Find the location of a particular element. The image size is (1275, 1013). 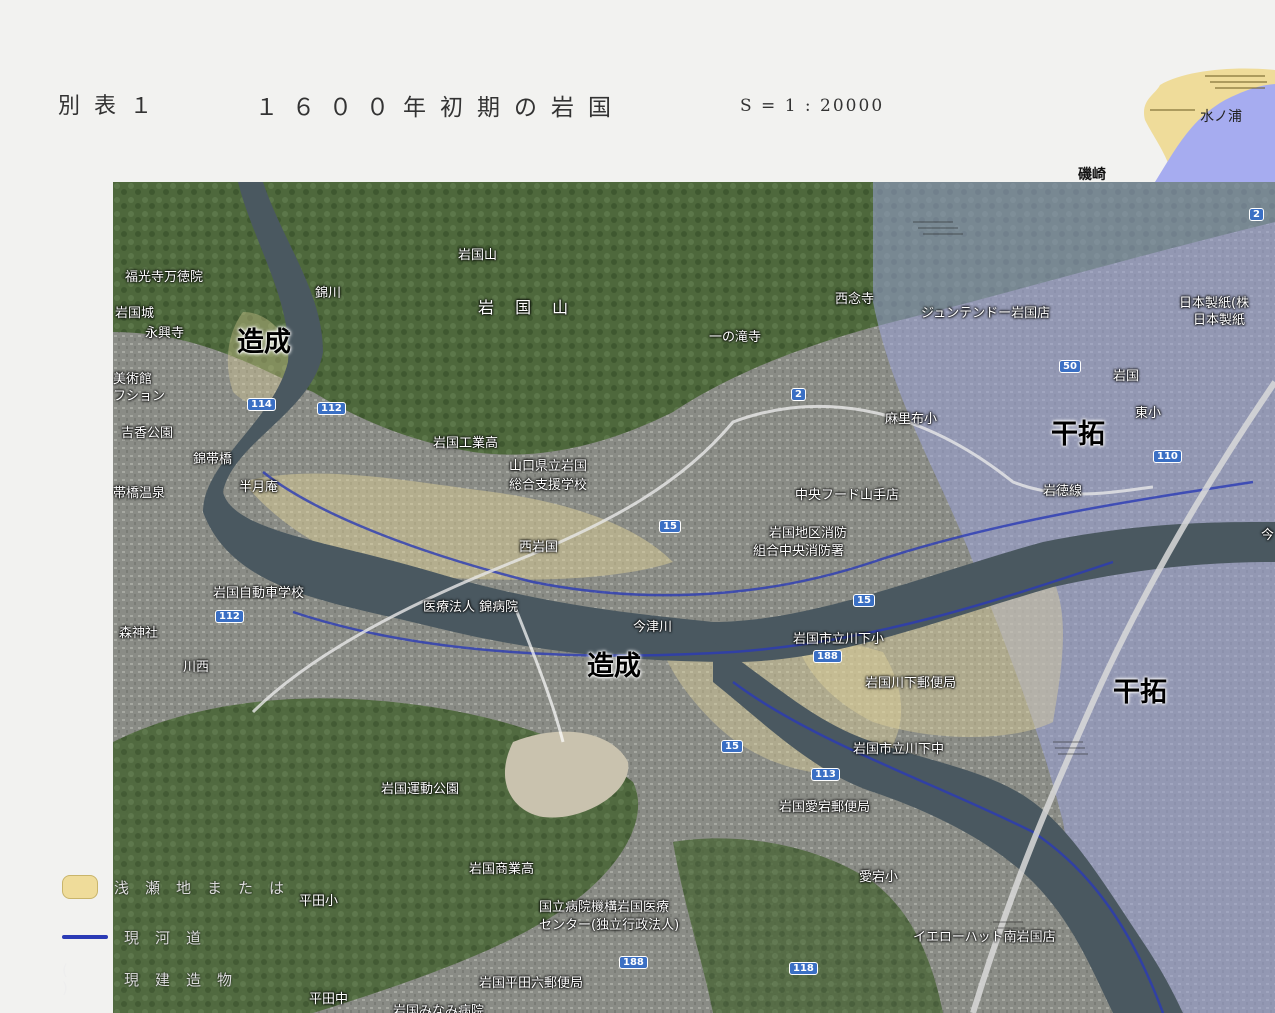

map-label: 麻里布小 is located at coordinates (911, 419).